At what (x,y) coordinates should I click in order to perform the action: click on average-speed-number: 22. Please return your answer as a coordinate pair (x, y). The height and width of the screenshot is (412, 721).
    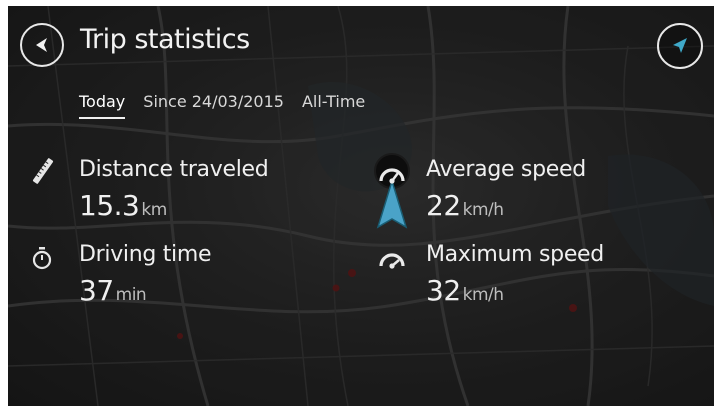
    Looking at the image, I should click on (443, 205).